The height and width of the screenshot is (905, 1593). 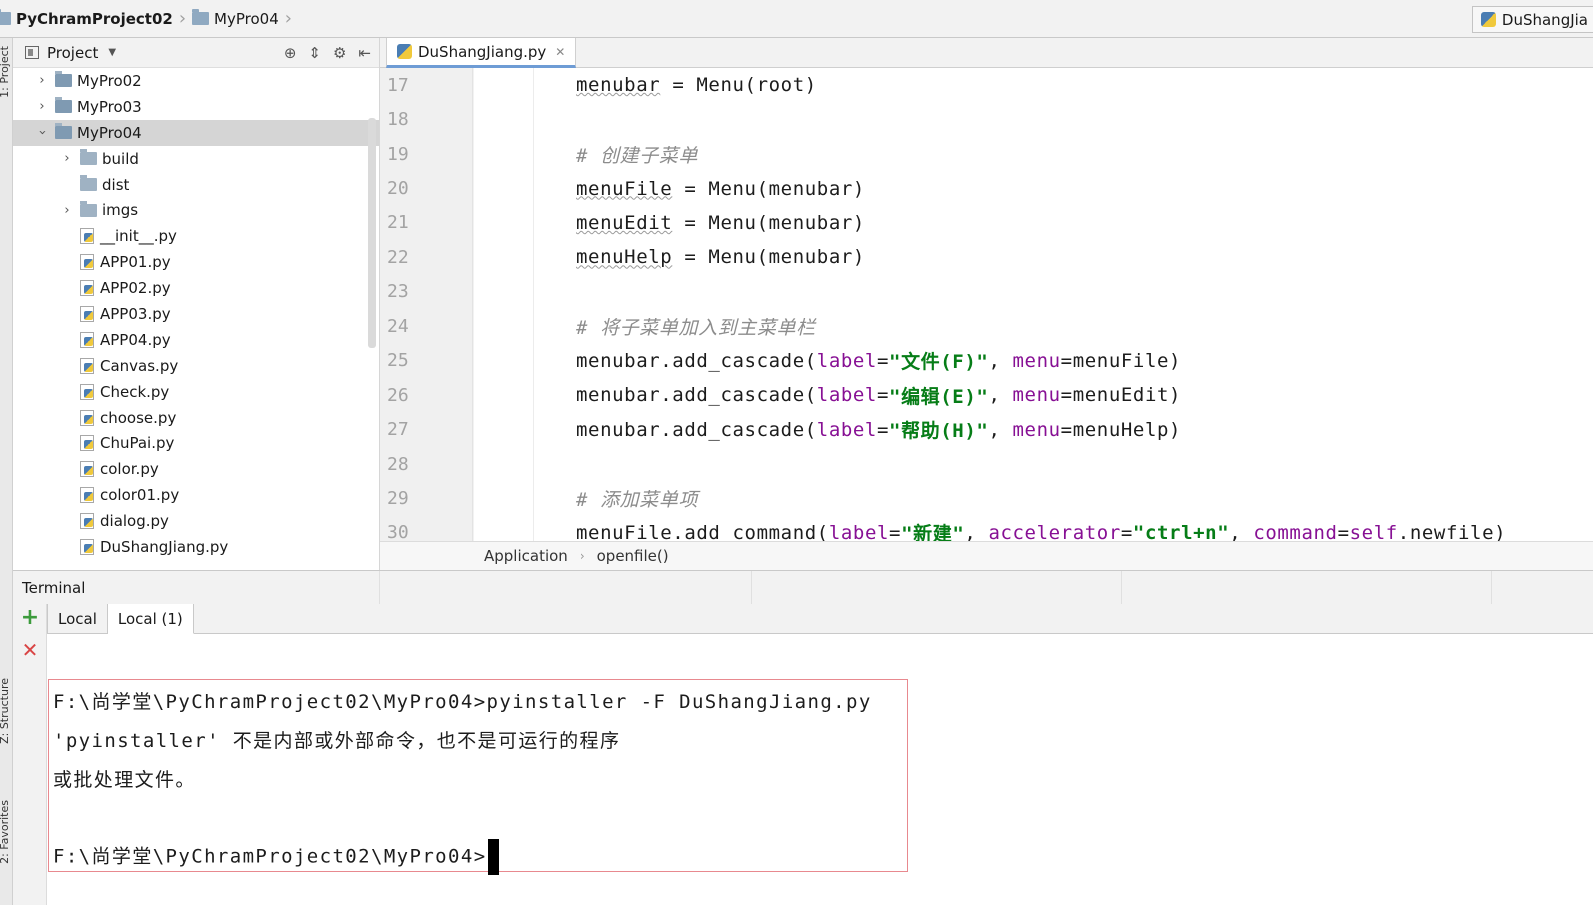 What do you see at coordinates (196, 418) in the screenshot?
I see `tree-item: choose.py` at bounding box center [196, 418].